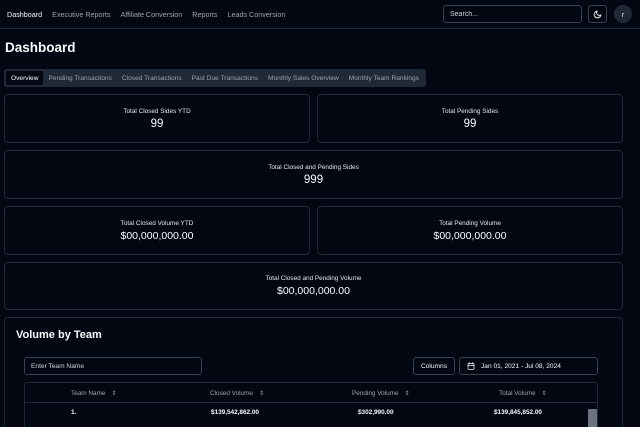  What do you see at coordinates (24, 14) in the screenshot?
I see `nav-dashboard: Dashboard` at bounding box center [24, 14].